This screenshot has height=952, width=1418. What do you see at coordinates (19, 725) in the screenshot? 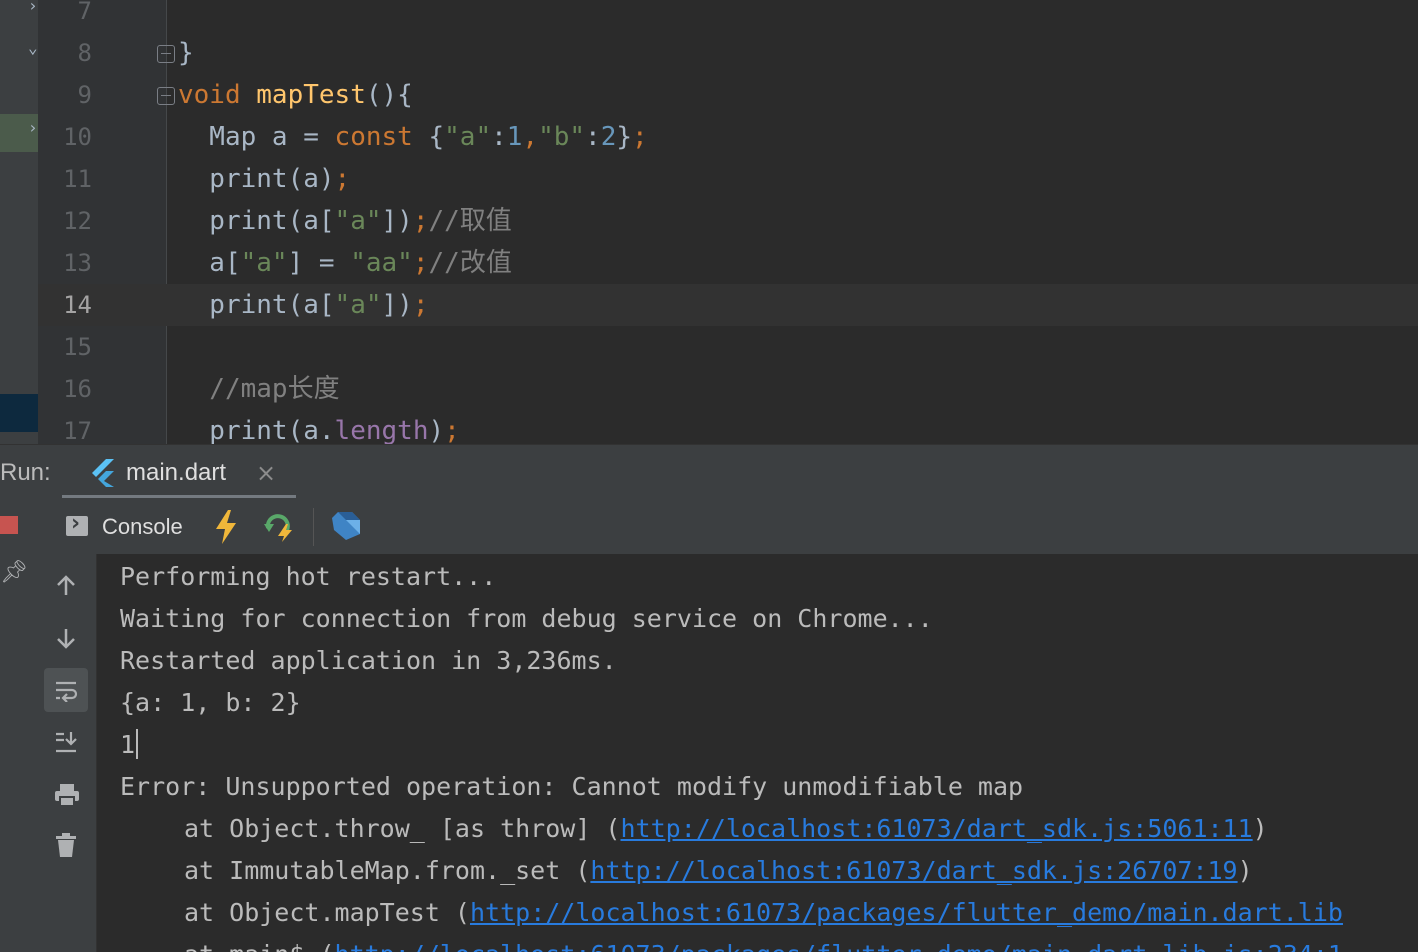
I see `run-left-toolbar: 📌︎` at bounding box center [19, 725].